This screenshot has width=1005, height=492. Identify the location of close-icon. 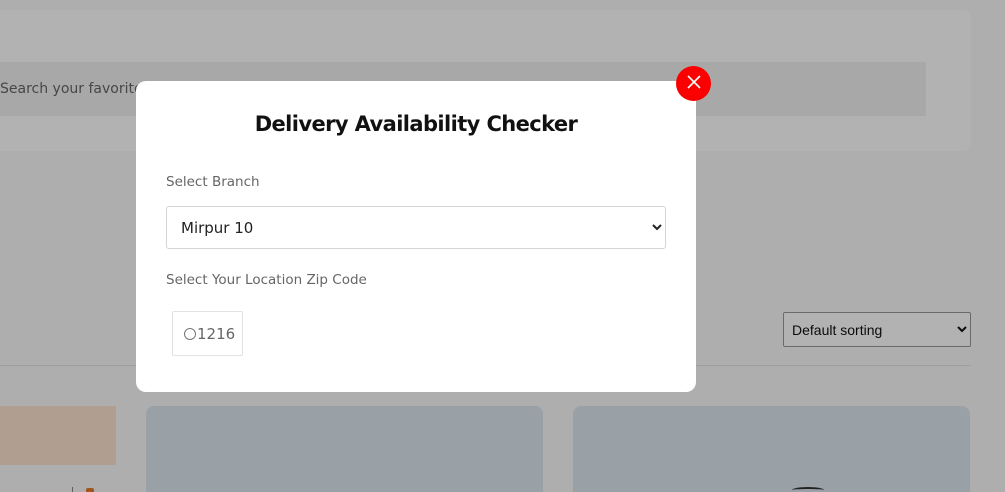
(693, 83).